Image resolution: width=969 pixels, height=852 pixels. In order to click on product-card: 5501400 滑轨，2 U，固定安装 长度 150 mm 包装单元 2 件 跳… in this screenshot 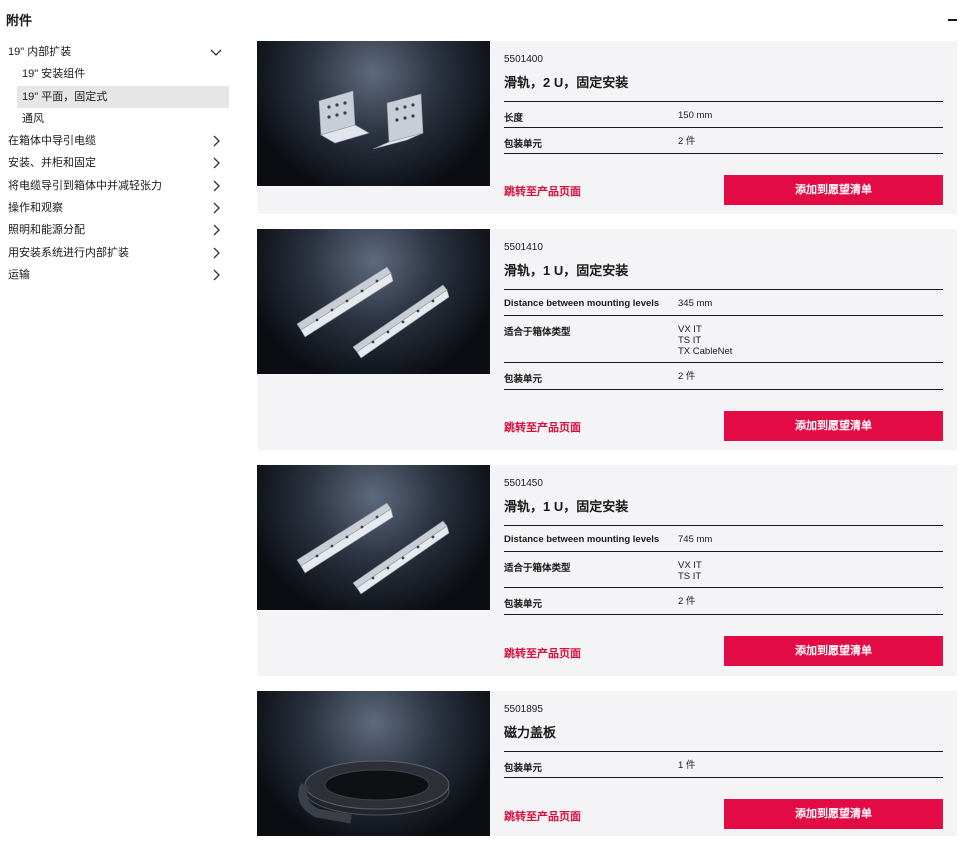, I will do `click(607, 127)`.